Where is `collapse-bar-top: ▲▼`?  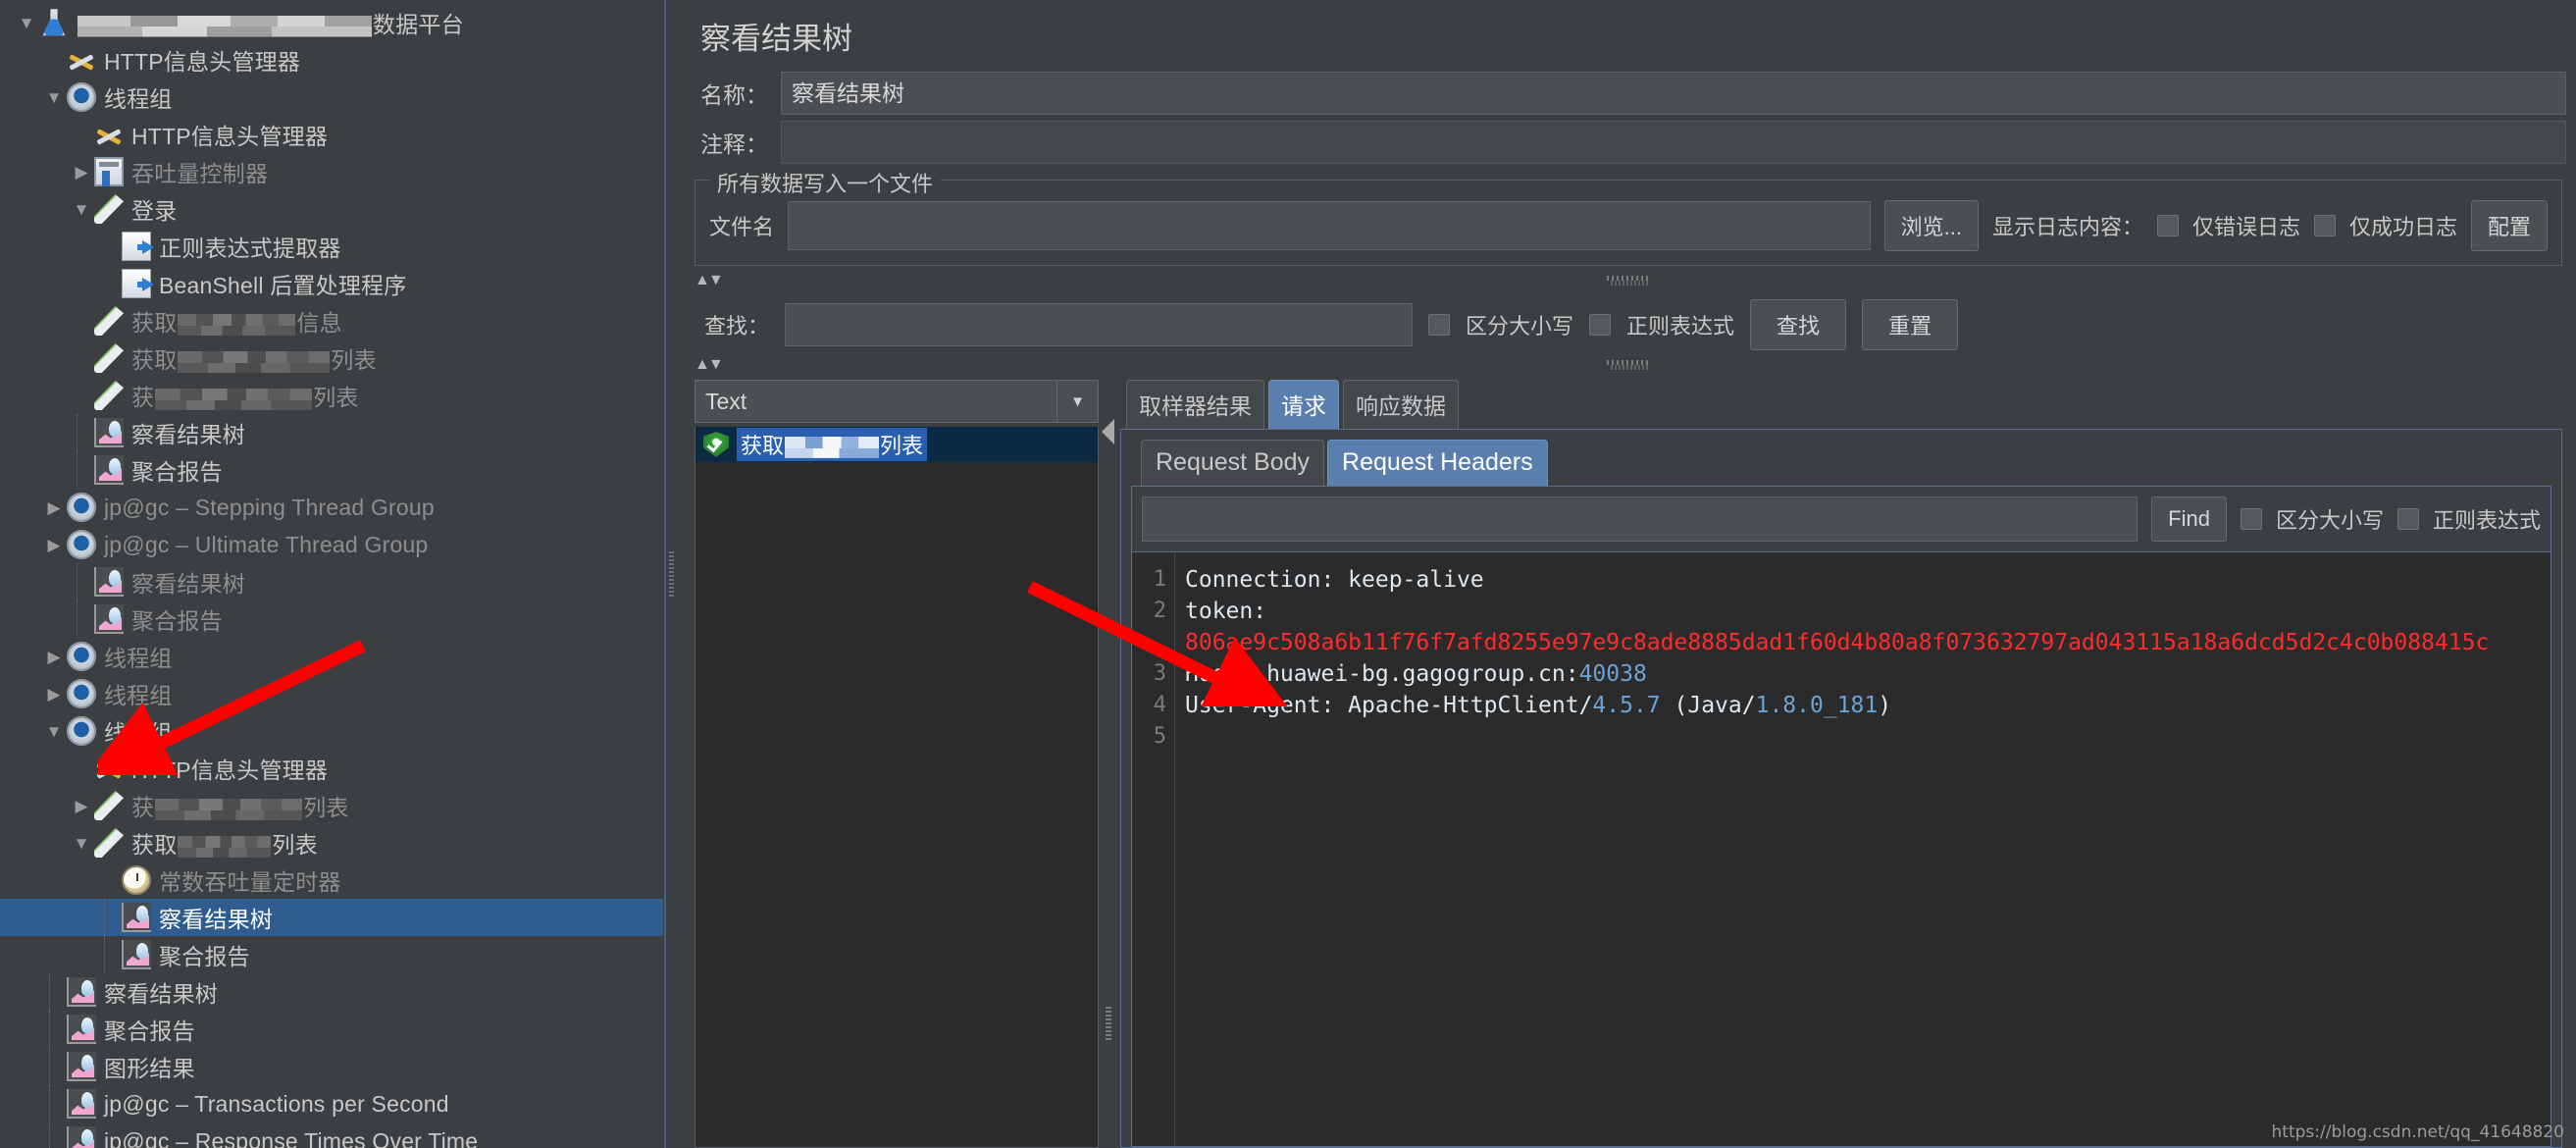 collapse-bar-top: ▲▼ is located at coordinates (1628, 280).